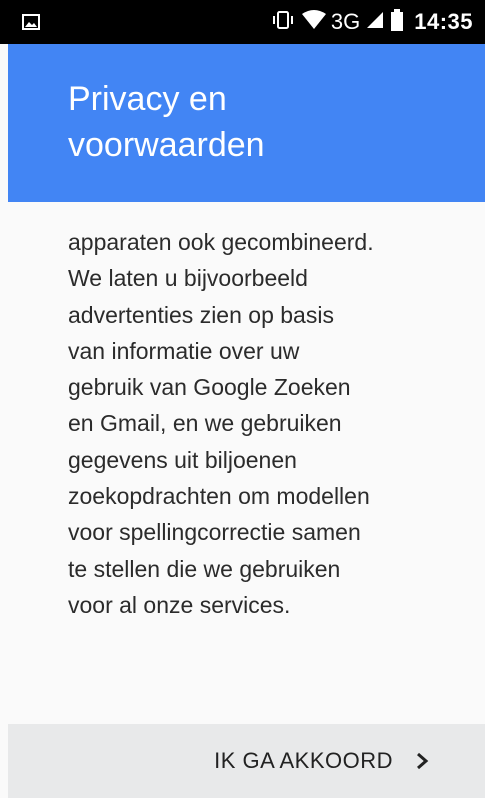 This screenshot has width=485, height=798. What do you see at coordinates (219, 496) in the screenshot?
I see `terms-line: zoekopdrachten om modellen` at bounding box center [219, 496].